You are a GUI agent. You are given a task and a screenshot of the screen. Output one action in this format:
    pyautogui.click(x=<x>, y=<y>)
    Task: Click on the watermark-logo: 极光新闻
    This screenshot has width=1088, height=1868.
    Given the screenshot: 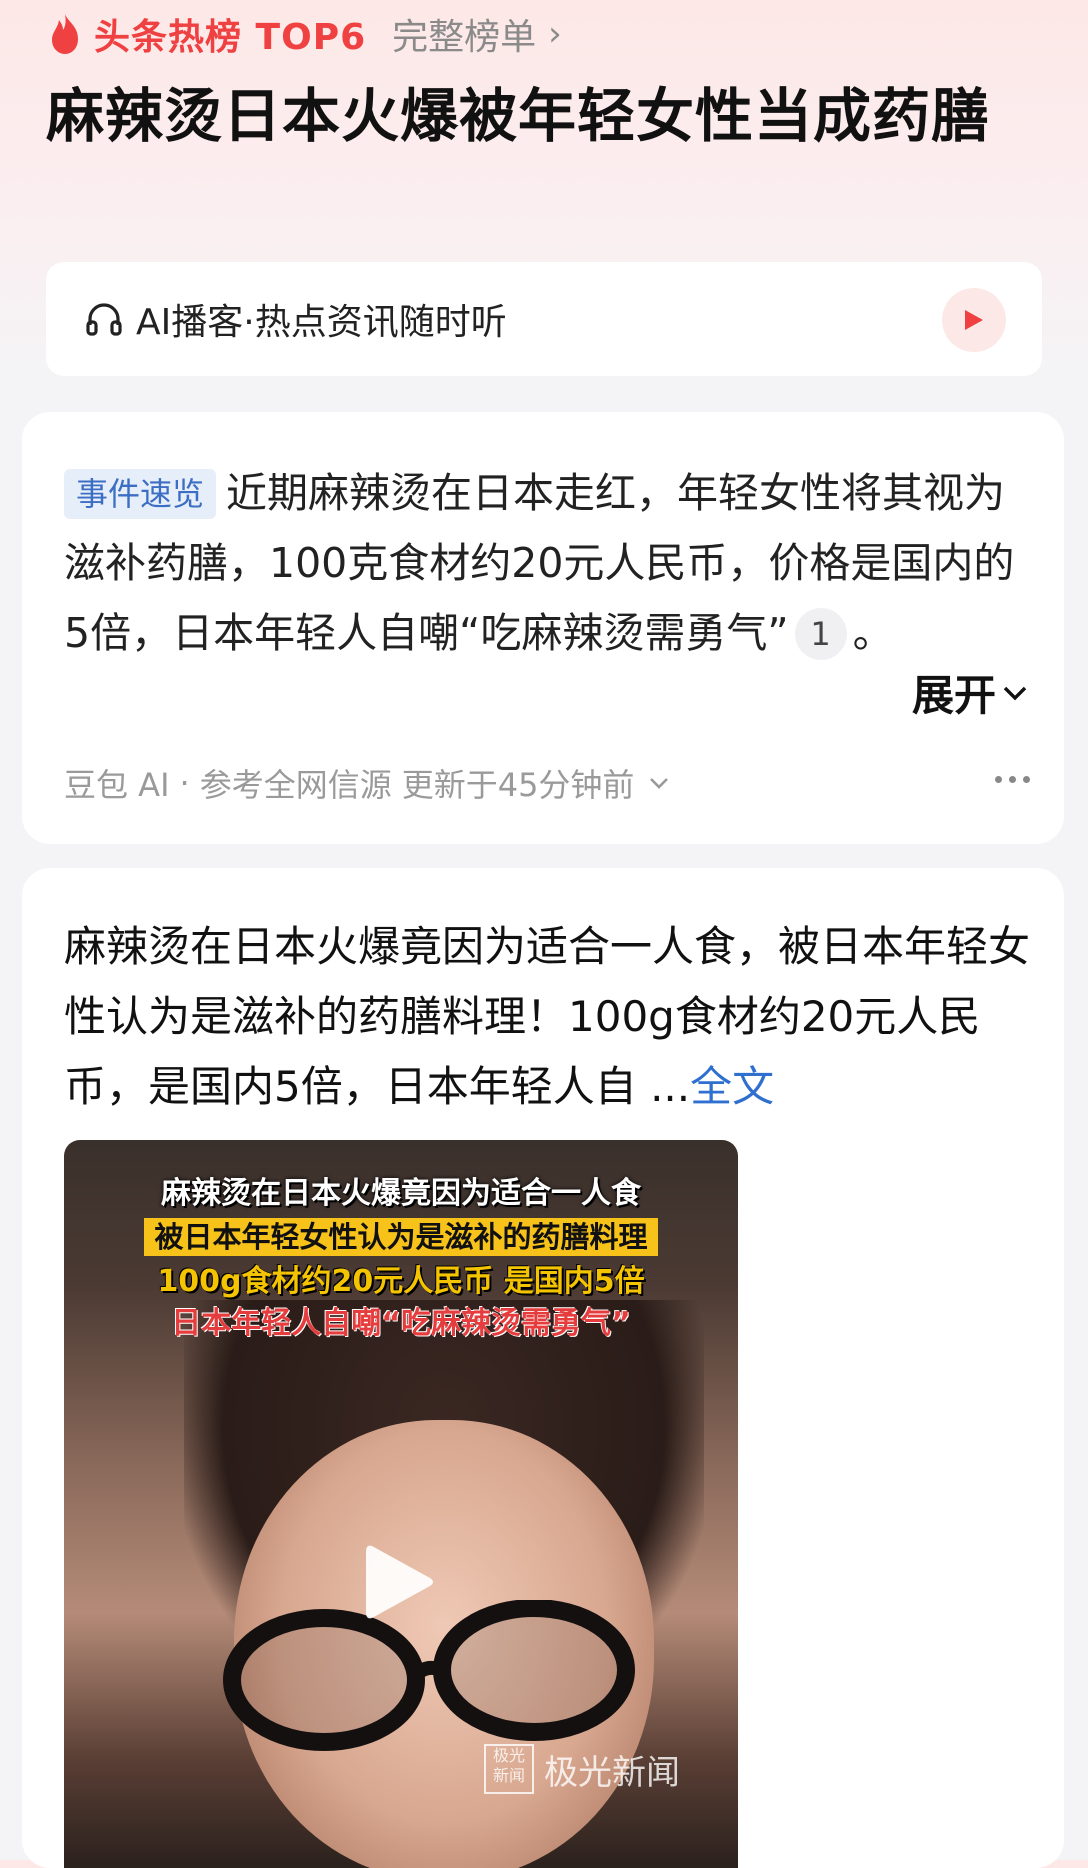 What is the action you would take?
    pyautogui.click(x=509, y=1769)
    